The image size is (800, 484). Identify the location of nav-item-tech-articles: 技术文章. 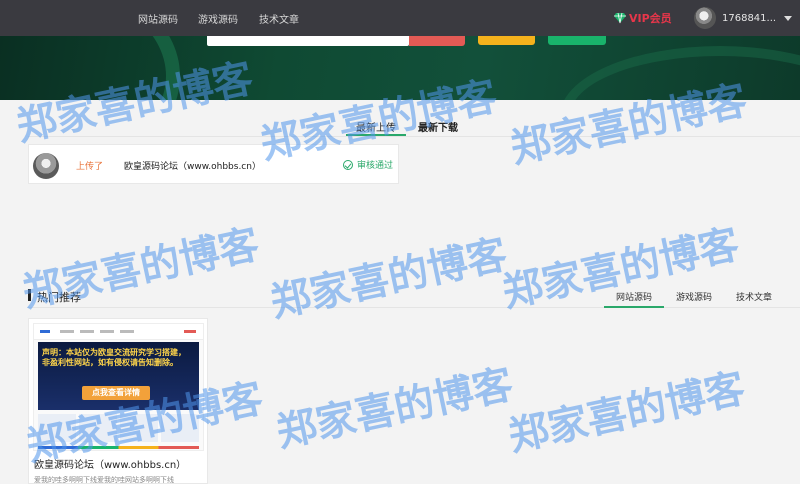
(279, 18).